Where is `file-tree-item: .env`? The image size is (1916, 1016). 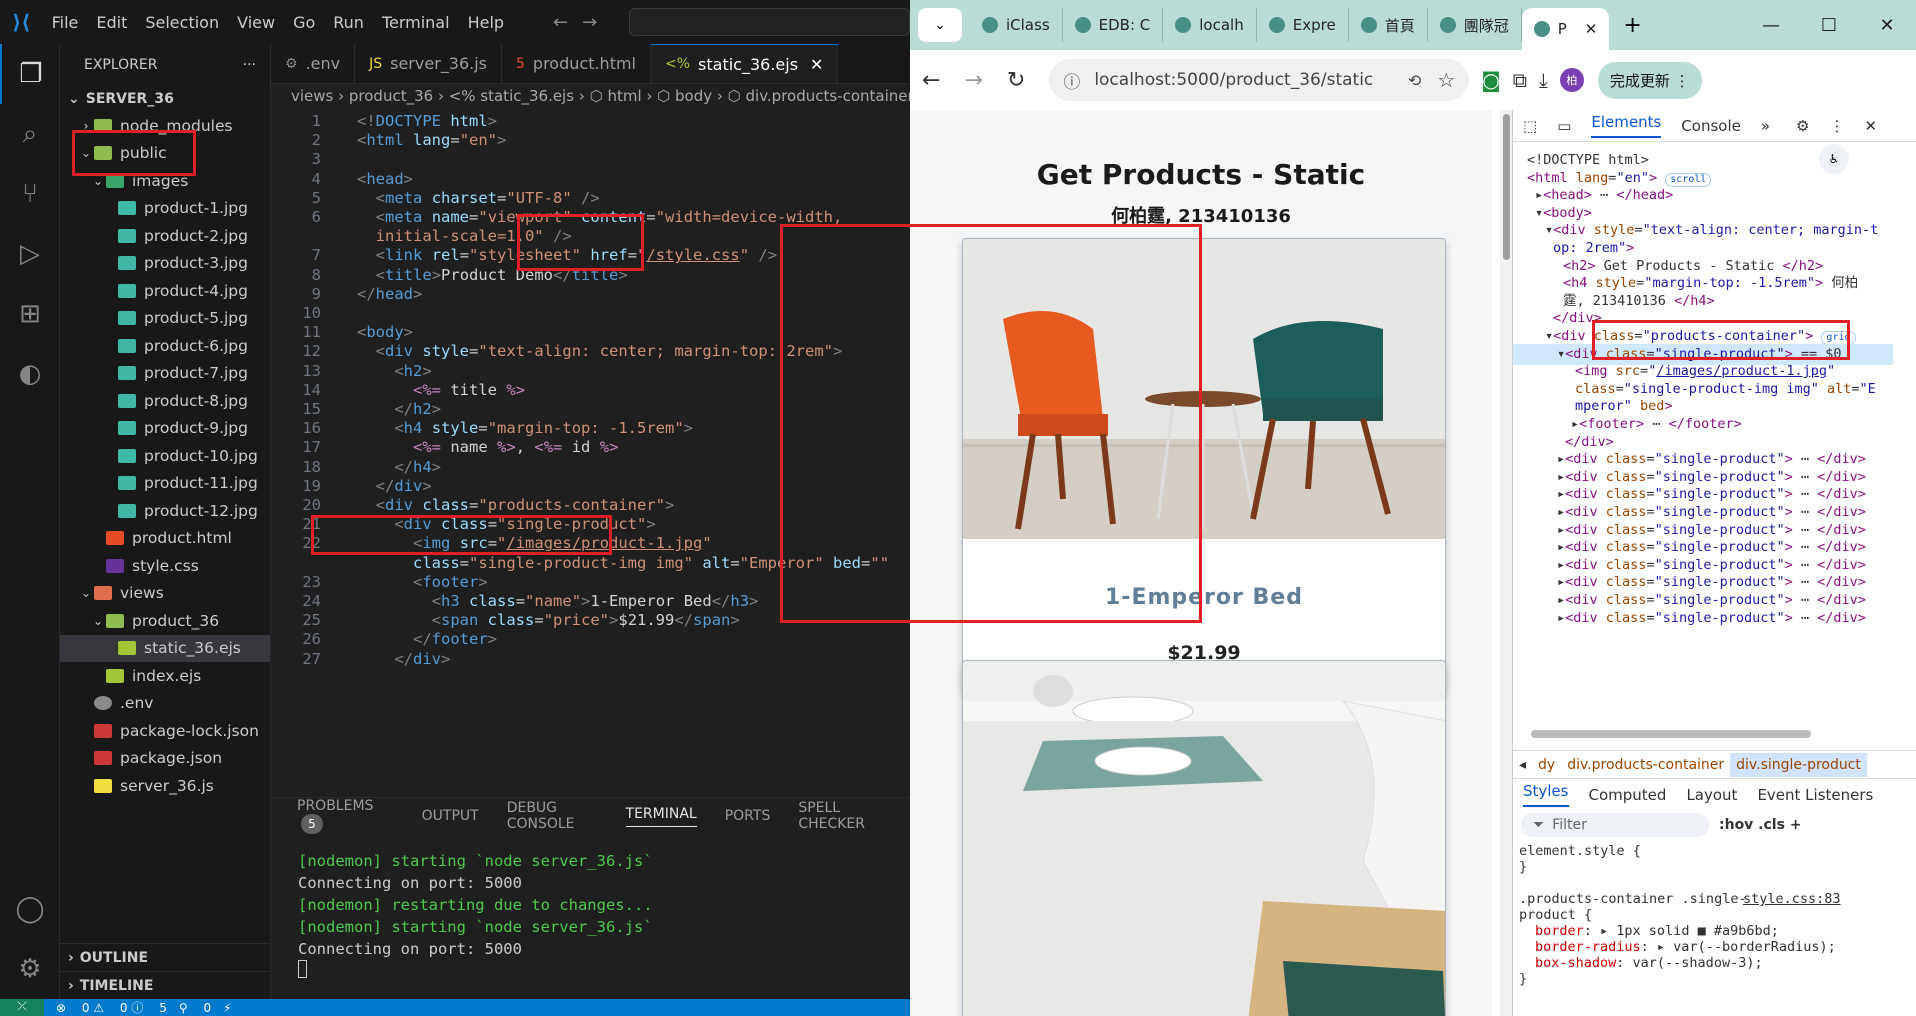 file-tree-item: .env is located at coordinates (165, 704).